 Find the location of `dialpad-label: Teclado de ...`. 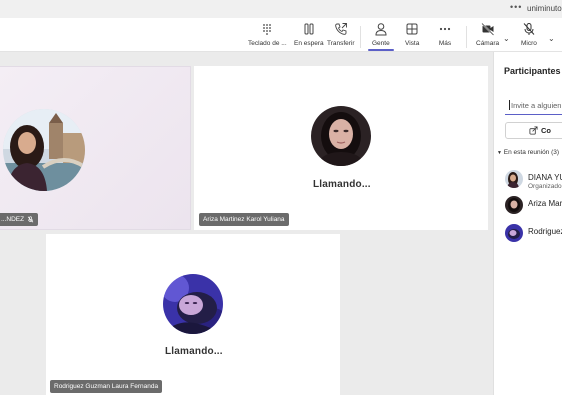

dialpad-label: Teclado de ... is located at coordinates (267, 43).